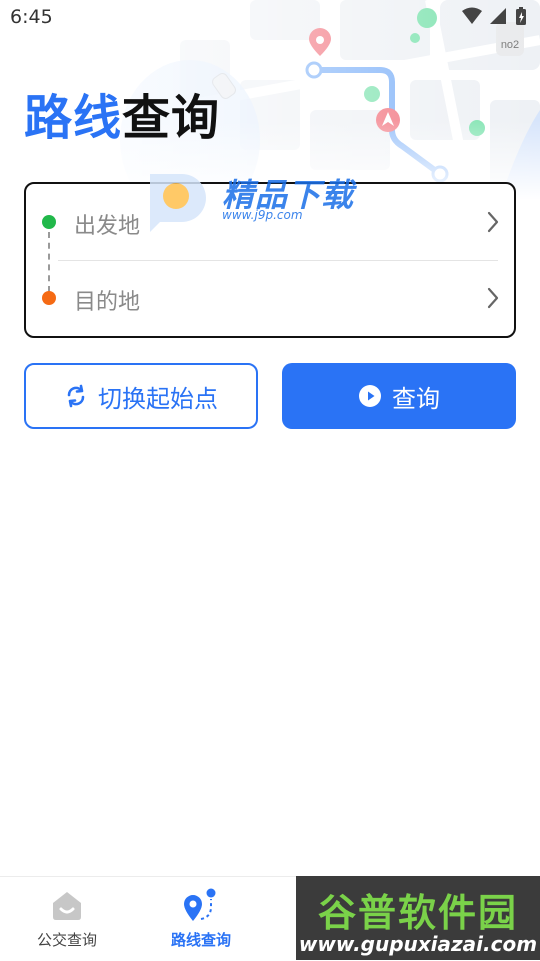  Describe the element at coordinates (73, 118) in the screenshot. I see `page-title-accent: 路线` at that location.